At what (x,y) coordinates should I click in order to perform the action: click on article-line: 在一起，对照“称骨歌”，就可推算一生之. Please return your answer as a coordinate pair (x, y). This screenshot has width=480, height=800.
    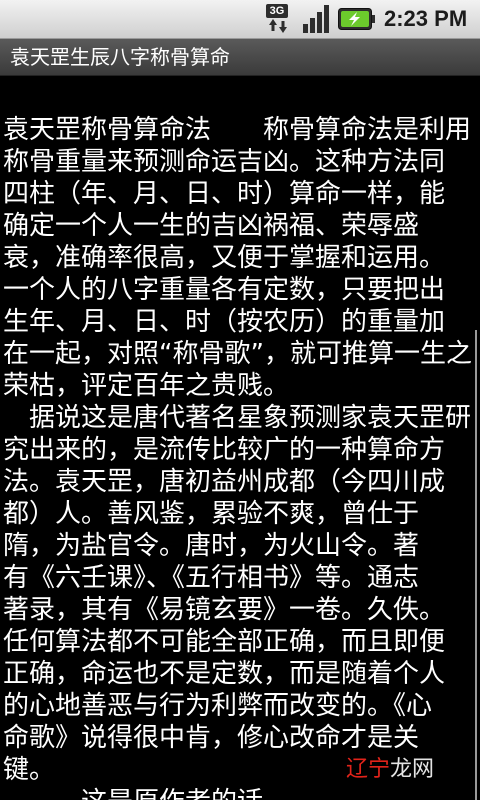
    Looking at the image, I should click on (237, 354).